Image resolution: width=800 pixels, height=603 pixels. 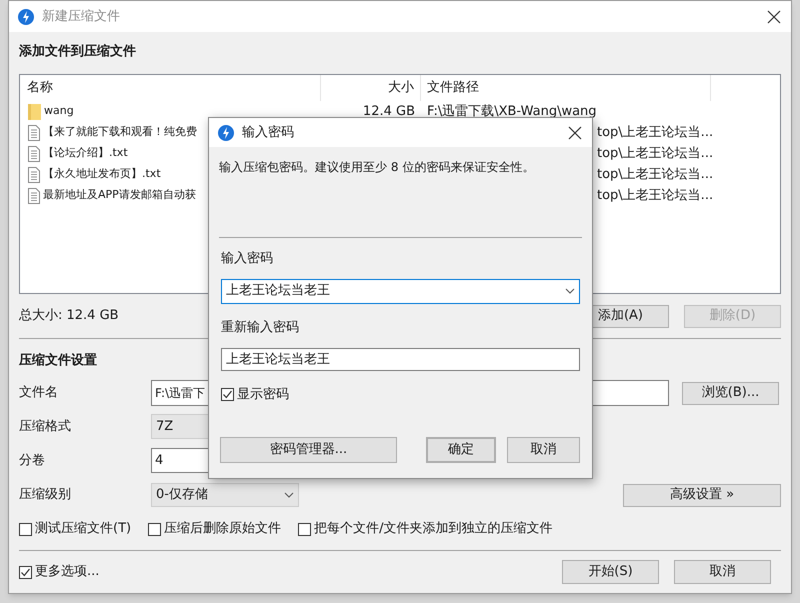 I want to click on field-label: 文件名, so click(x=39, y=393).